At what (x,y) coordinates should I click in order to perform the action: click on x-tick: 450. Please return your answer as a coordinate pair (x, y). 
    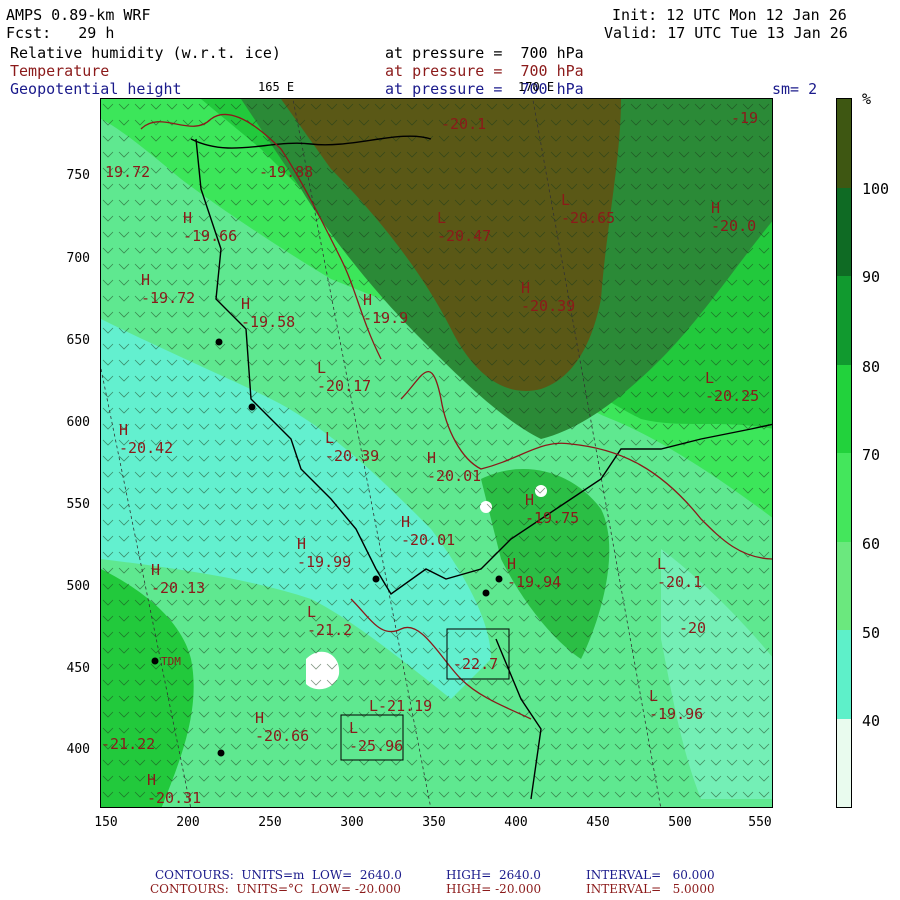
    Looking at the image, I should click on (598, 822).